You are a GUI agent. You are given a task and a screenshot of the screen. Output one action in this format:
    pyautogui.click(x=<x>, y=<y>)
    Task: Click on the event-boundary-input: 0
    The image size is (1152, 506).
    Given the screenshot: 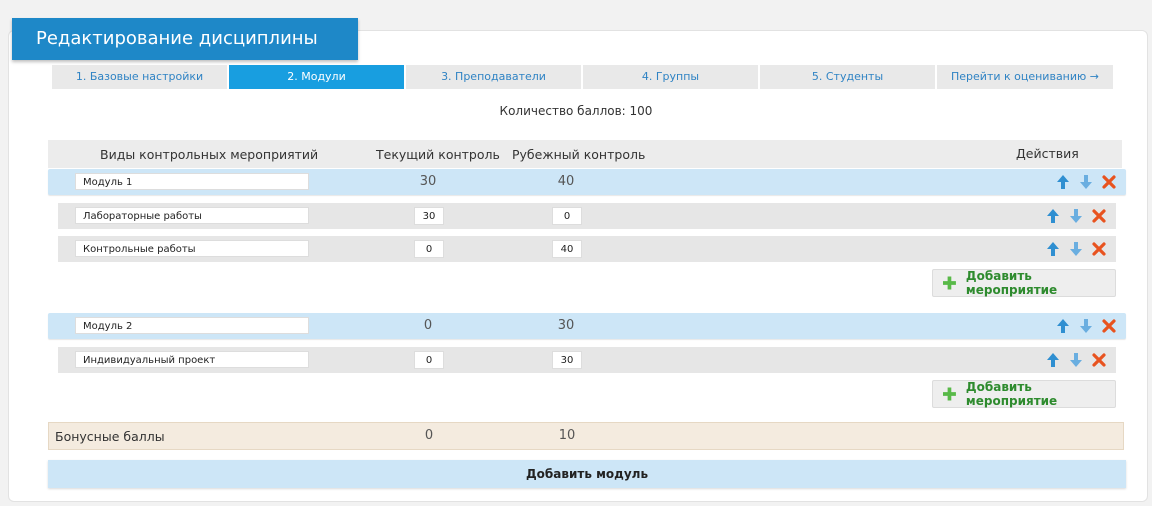 What is the action you would take?
    pyautogui.click(x=567, y=216)
    